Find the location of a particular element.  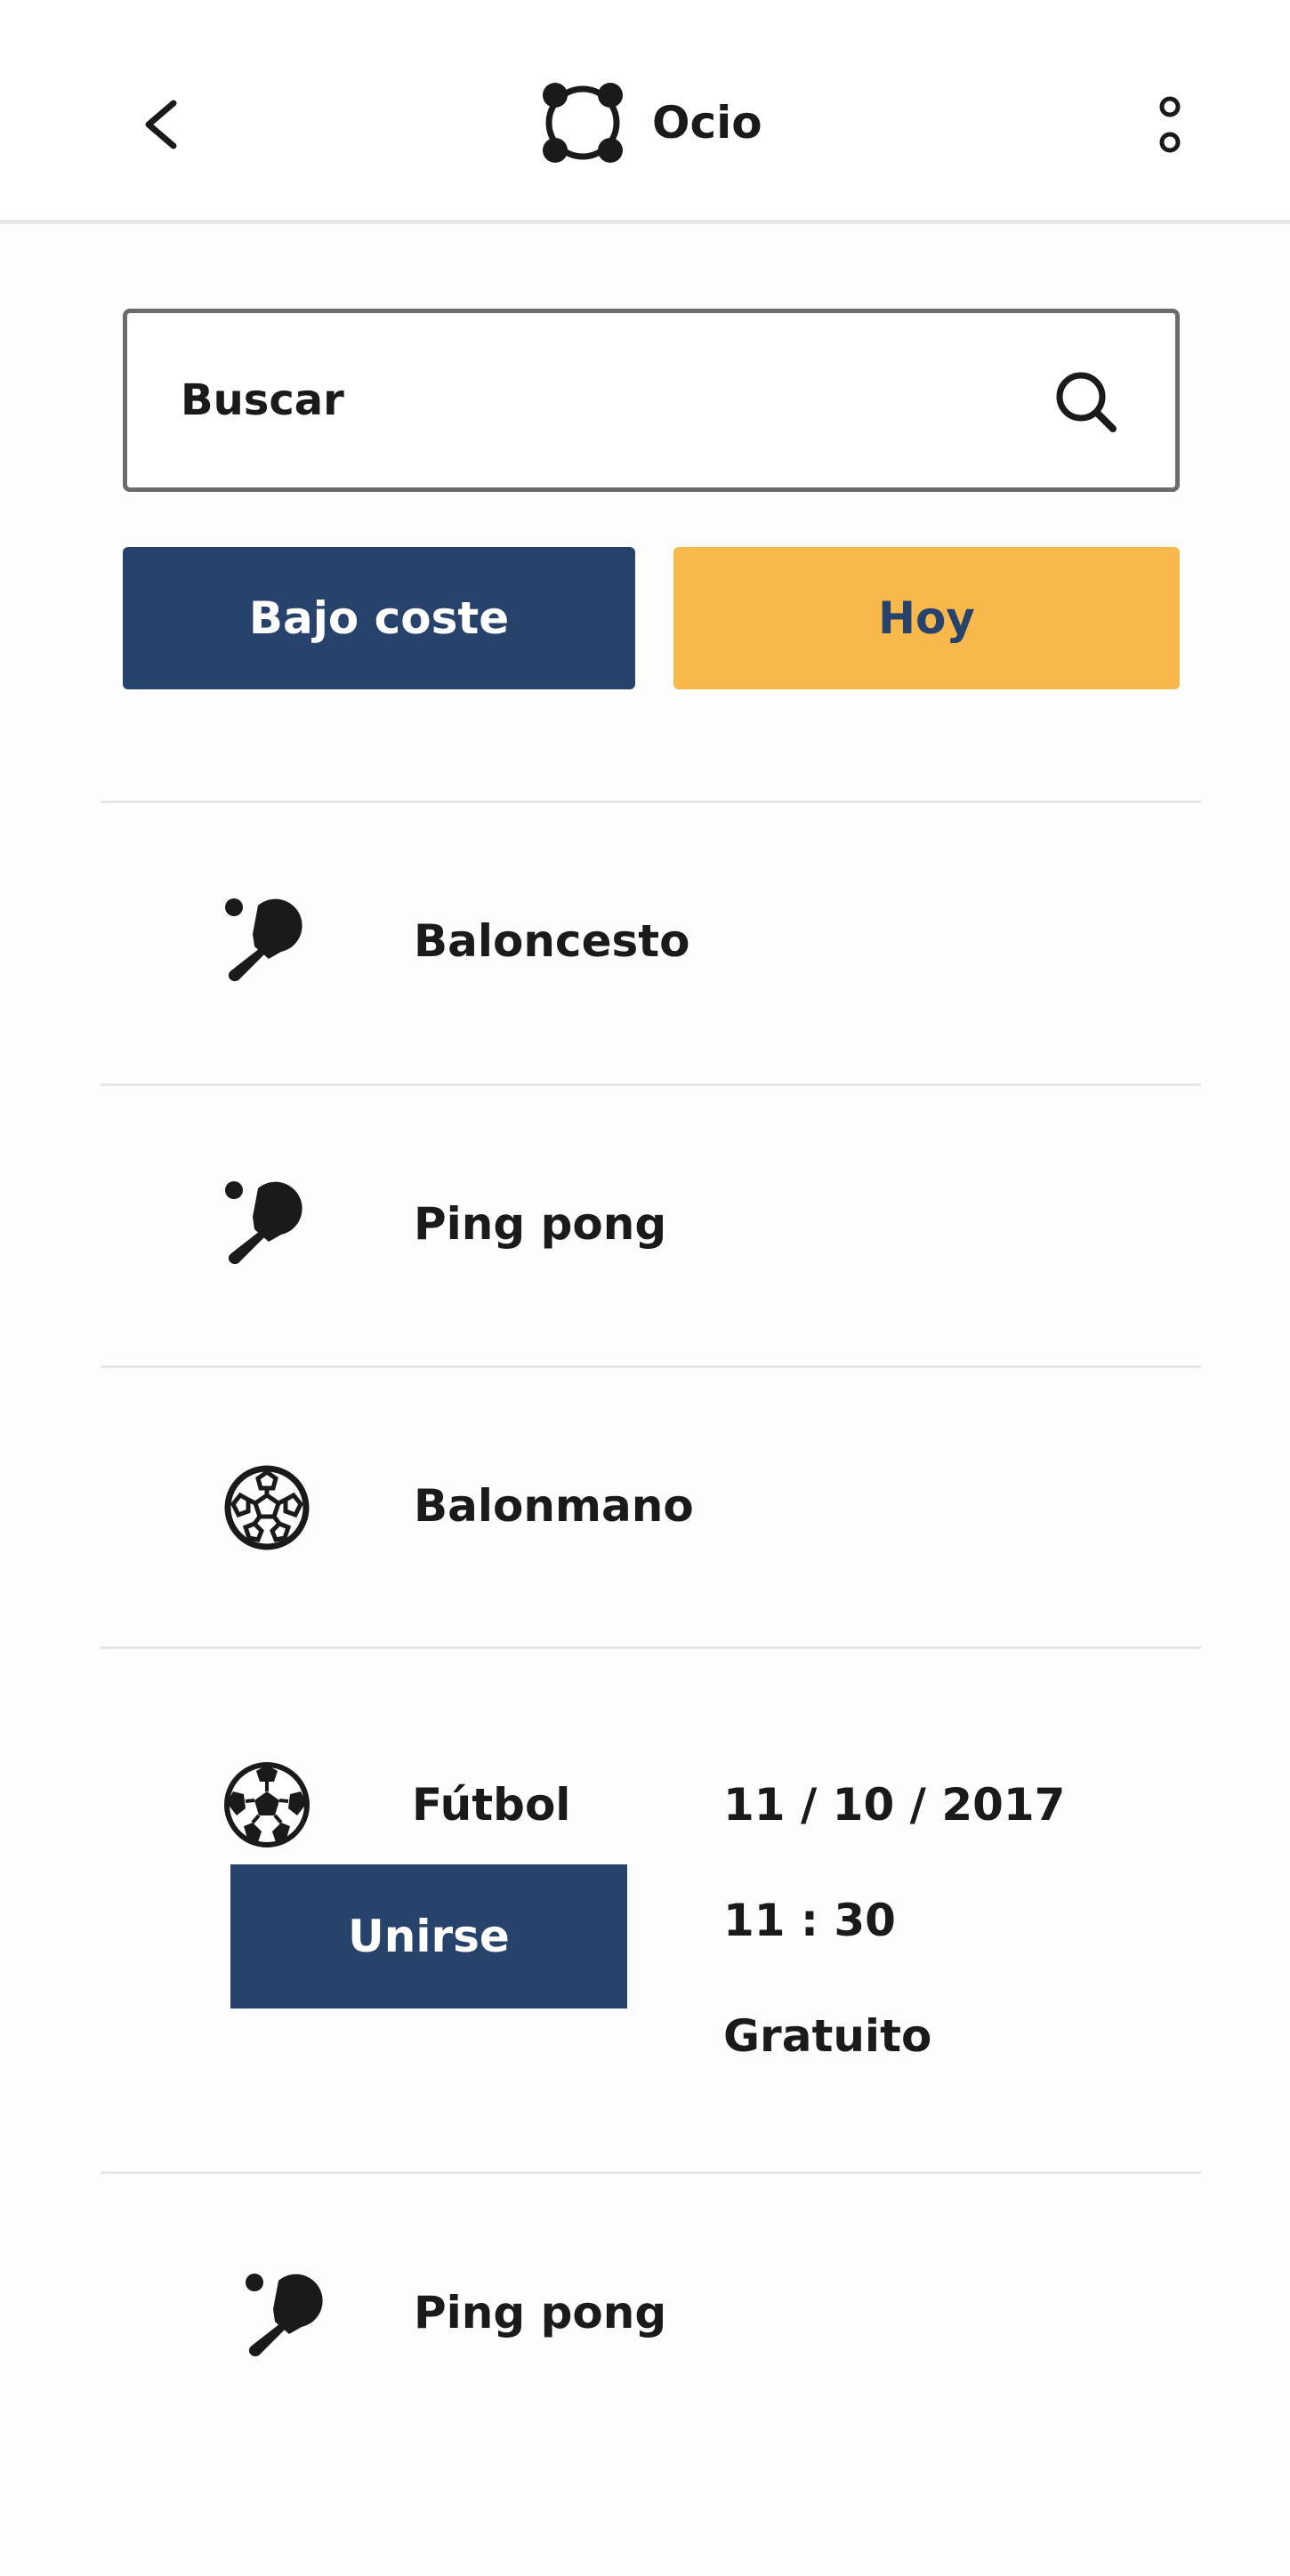

activity-price: Gratuito is located at coordinates (827, 2036).